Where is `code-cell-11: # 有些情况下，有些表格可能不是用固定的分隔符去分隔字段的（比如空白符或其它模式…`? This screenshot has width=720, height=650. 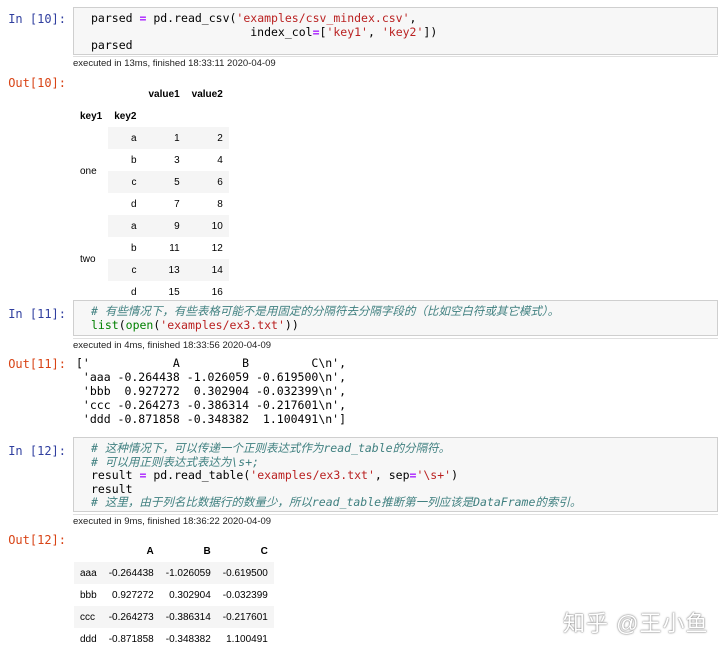
code-cell-11: # 有些情况下，有些表格可能不是用固定的分隔符去分隔字段的（比如空白符或其它模式… is located at coordinates (395, 318).